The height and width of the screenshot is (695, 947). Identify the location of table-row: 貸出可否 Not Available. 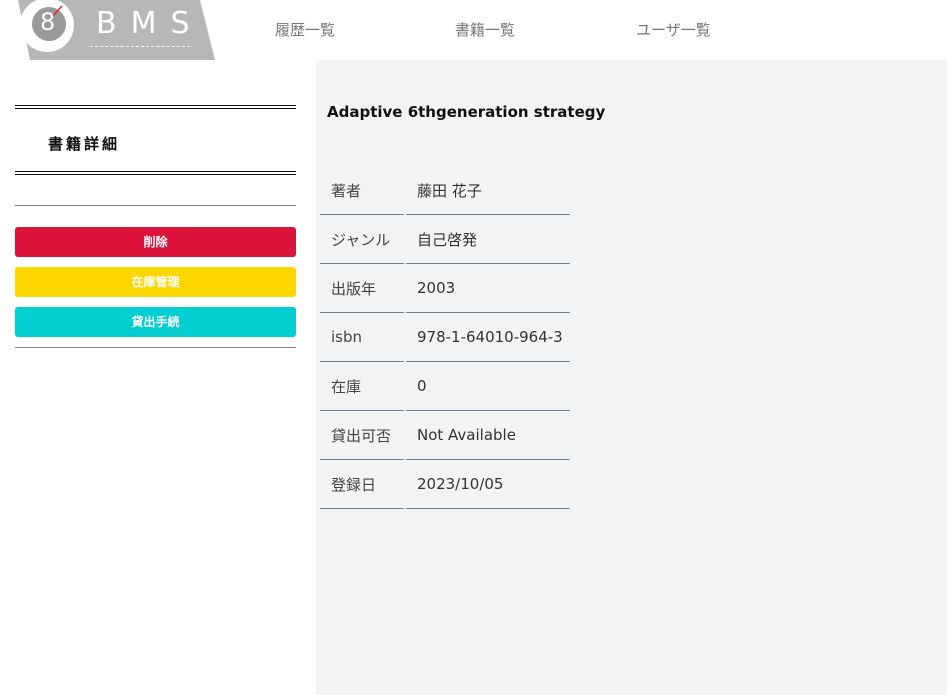
(445, 435).